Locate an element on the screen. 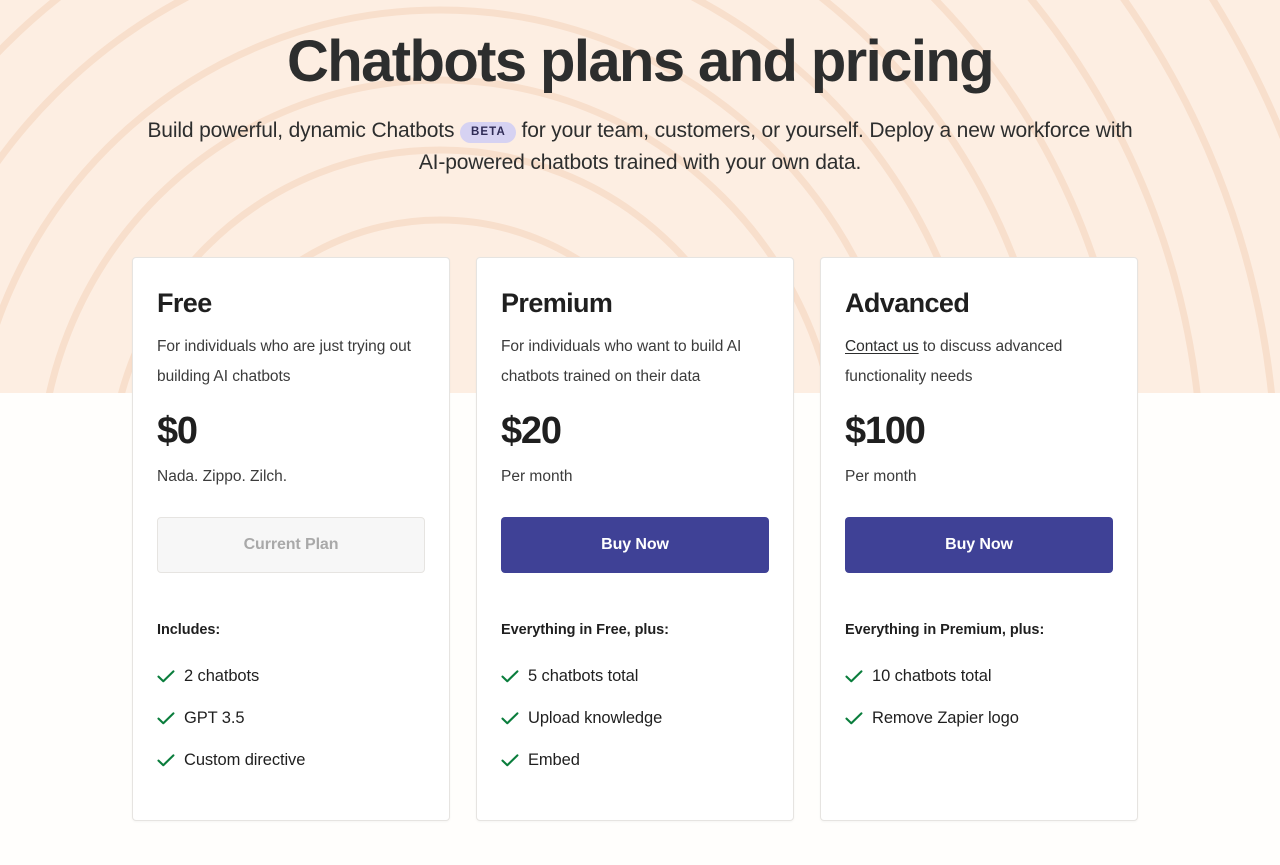  list-item: Embed is located at coordinates (635, 760).